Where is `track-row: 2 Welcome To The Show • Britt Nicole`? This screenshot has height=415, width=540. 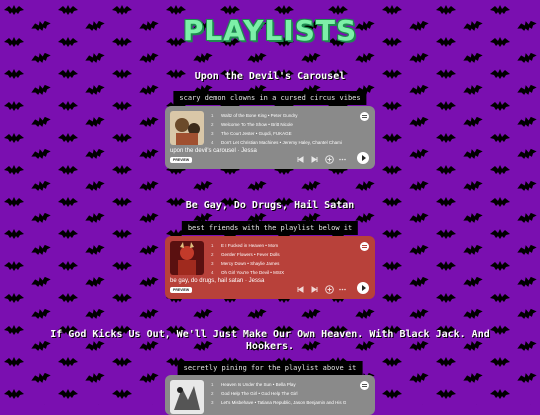 track-row: 2 Welcome To The Show • Britt Nicole is located at coordinates (281, 124).